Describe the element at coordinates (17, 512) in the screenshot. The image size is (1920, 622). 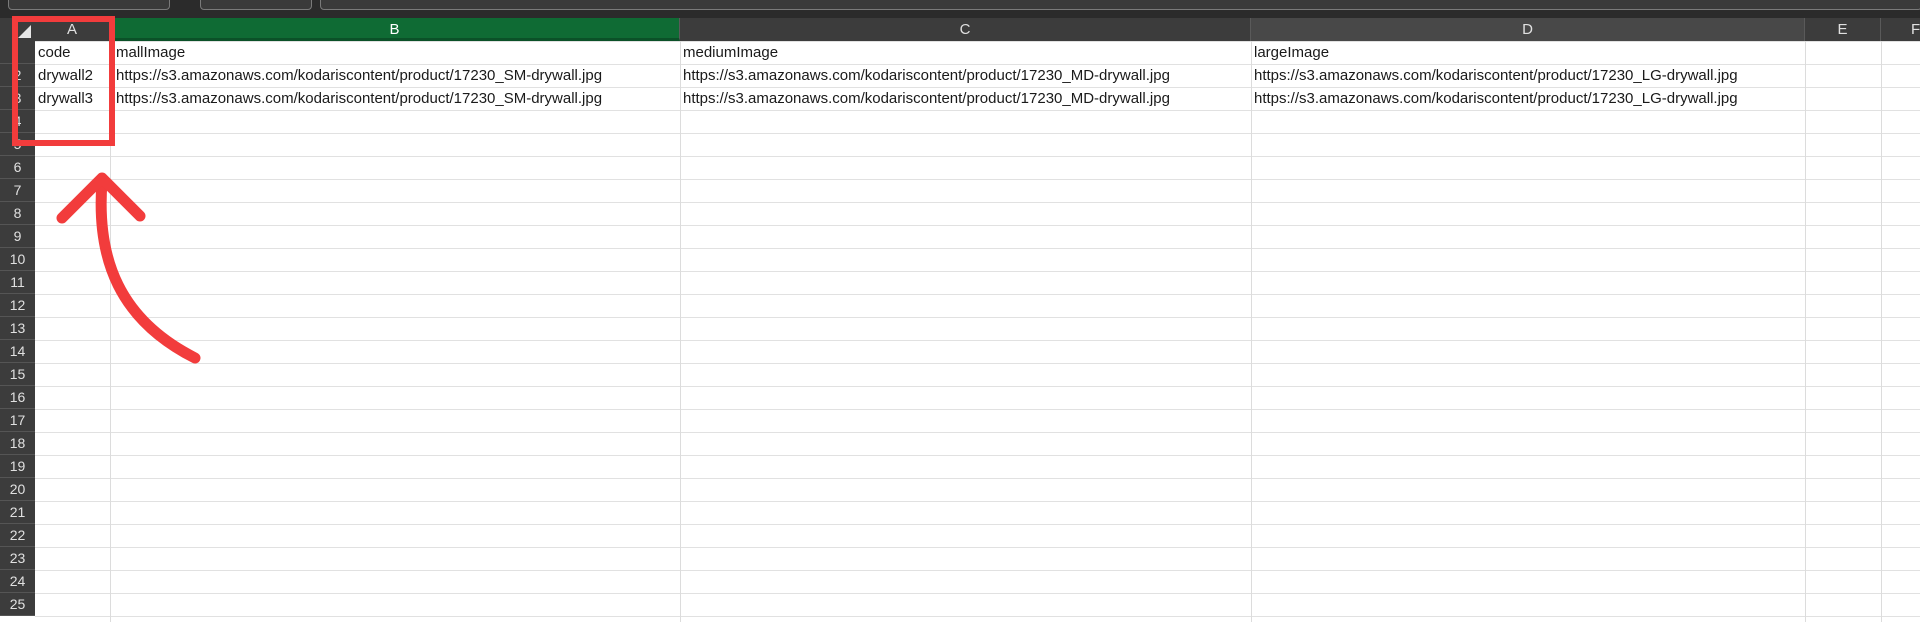
I see `row-header: 21` at that location.